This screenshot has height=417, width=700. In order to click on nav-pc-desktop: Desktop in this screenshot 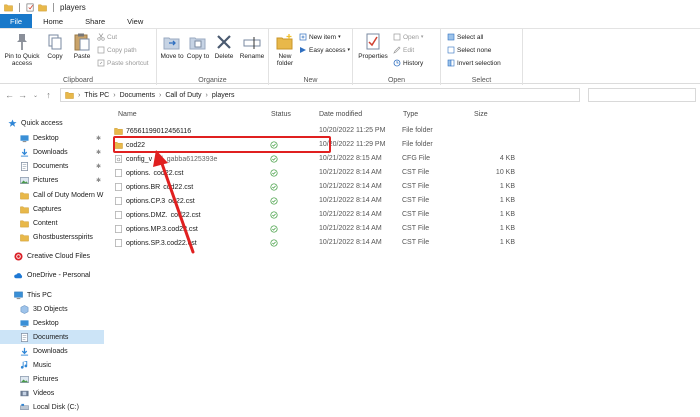, I will do `click(52, 323)`.